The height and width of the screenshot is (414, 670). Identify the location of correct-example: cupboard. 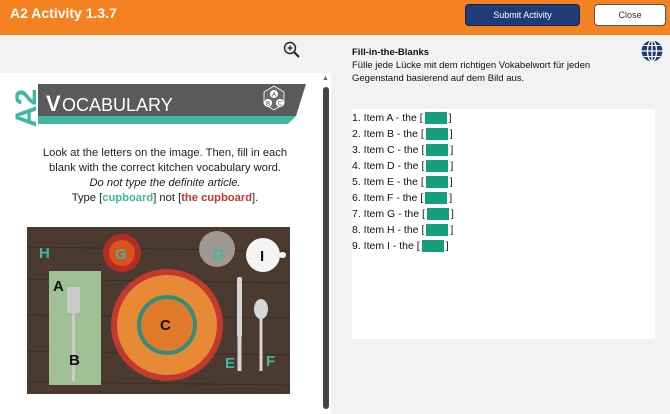
(128, 198).